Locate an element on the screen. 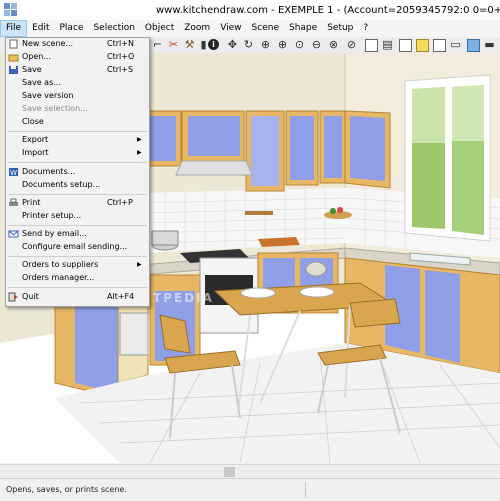 The height and width of the screenshot is (501, 500). menu-file: File is located at coordinates (14, 28).